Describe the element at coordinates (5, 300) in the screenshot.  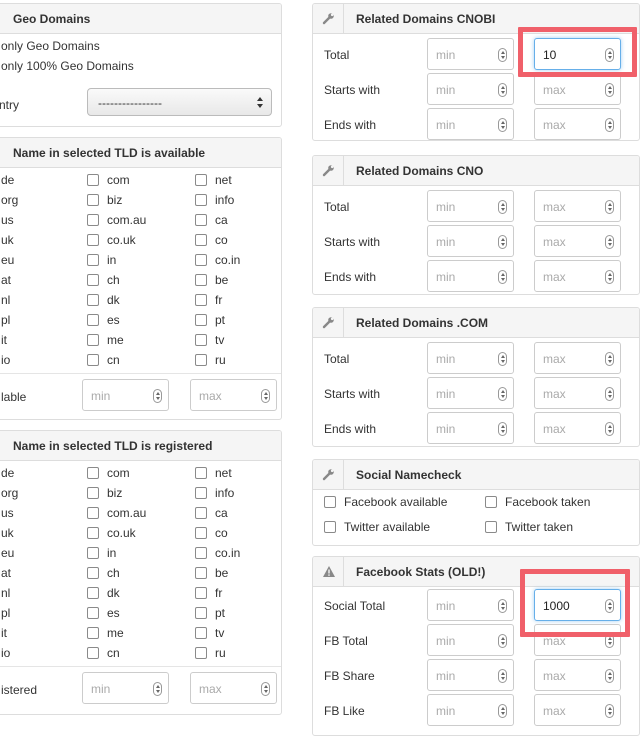
I see `tld-nl-label: nl` at that location.